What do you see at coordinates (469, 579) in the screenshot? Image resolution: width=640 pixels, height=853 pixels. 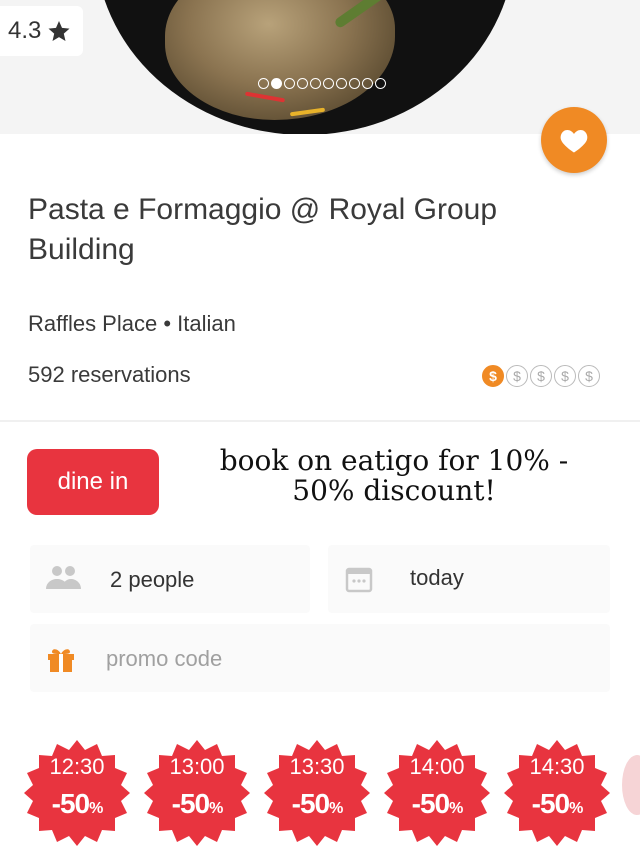 I see `date-selector: today` at bounding box center [469, 579].